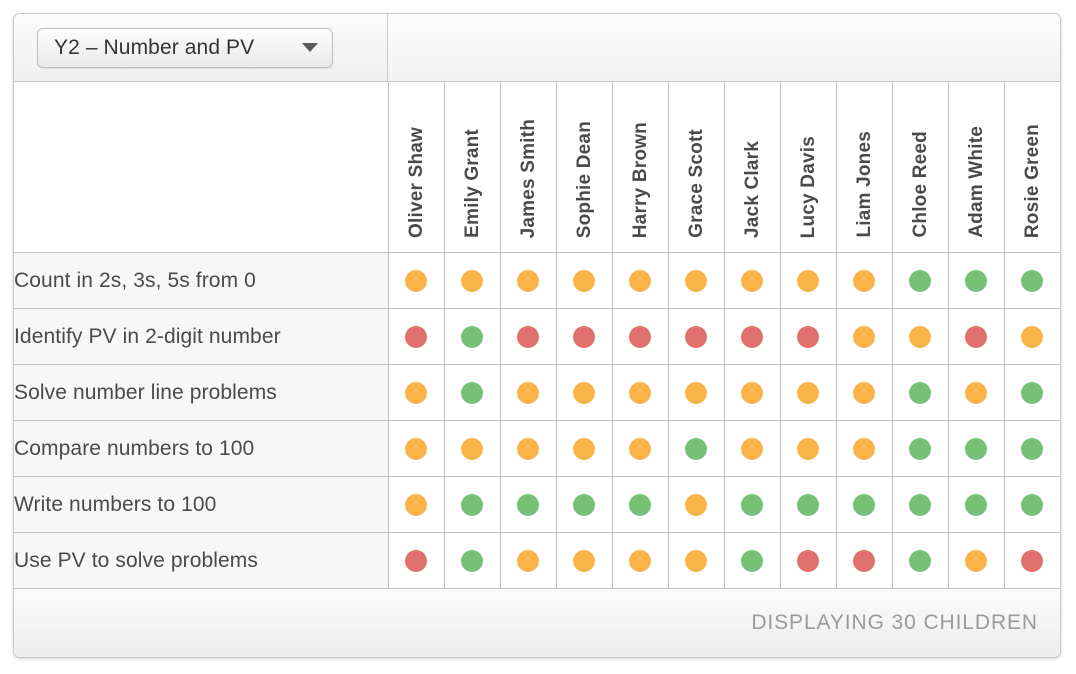  I want to click on student-column-header: Lucy Davis, so click(808, 167).